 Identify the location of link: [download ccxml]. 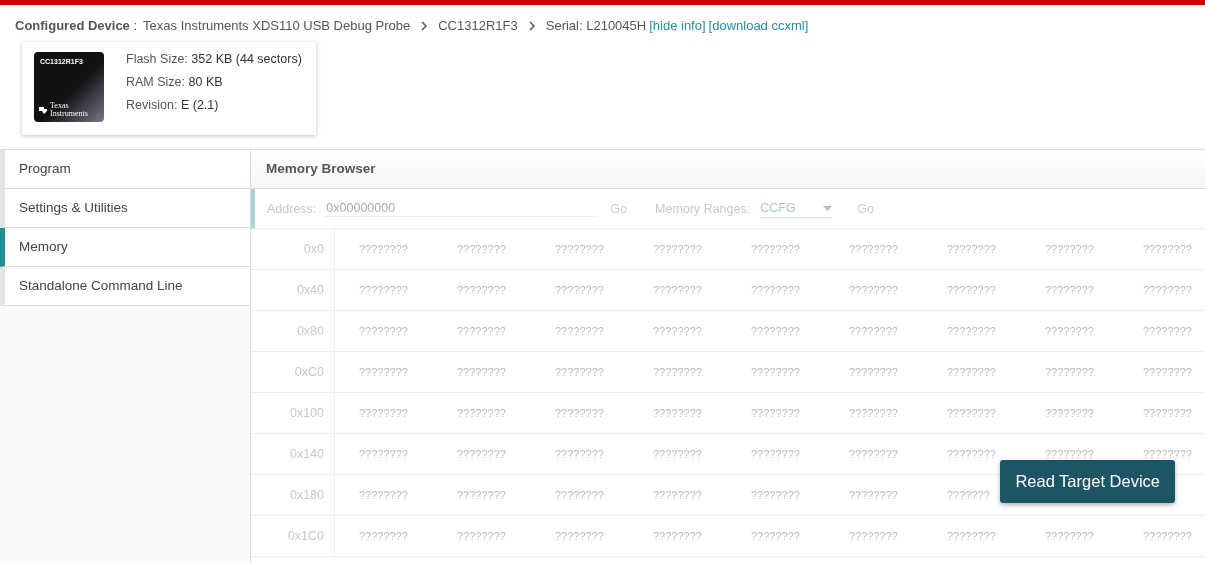
(758, 25).